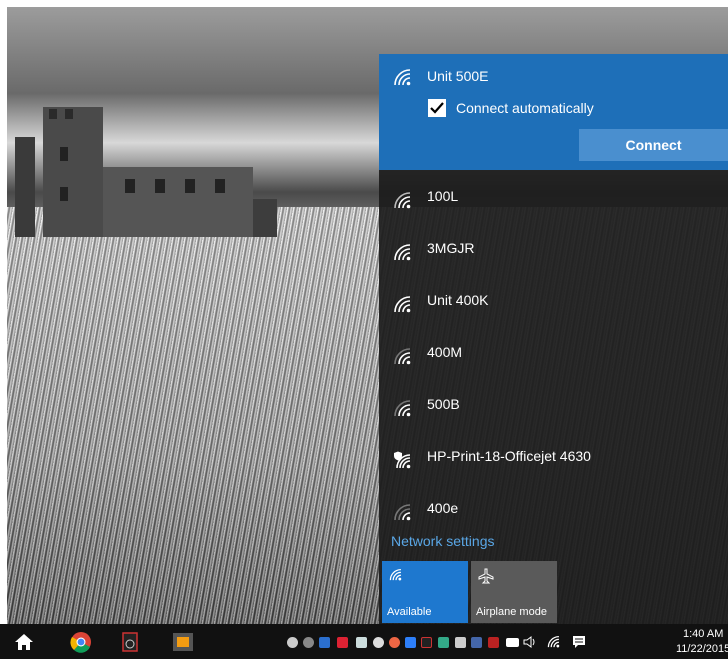  I want to click on selected-network-panel: Unit 500E Connect automatically Connect, so click(553, 112).